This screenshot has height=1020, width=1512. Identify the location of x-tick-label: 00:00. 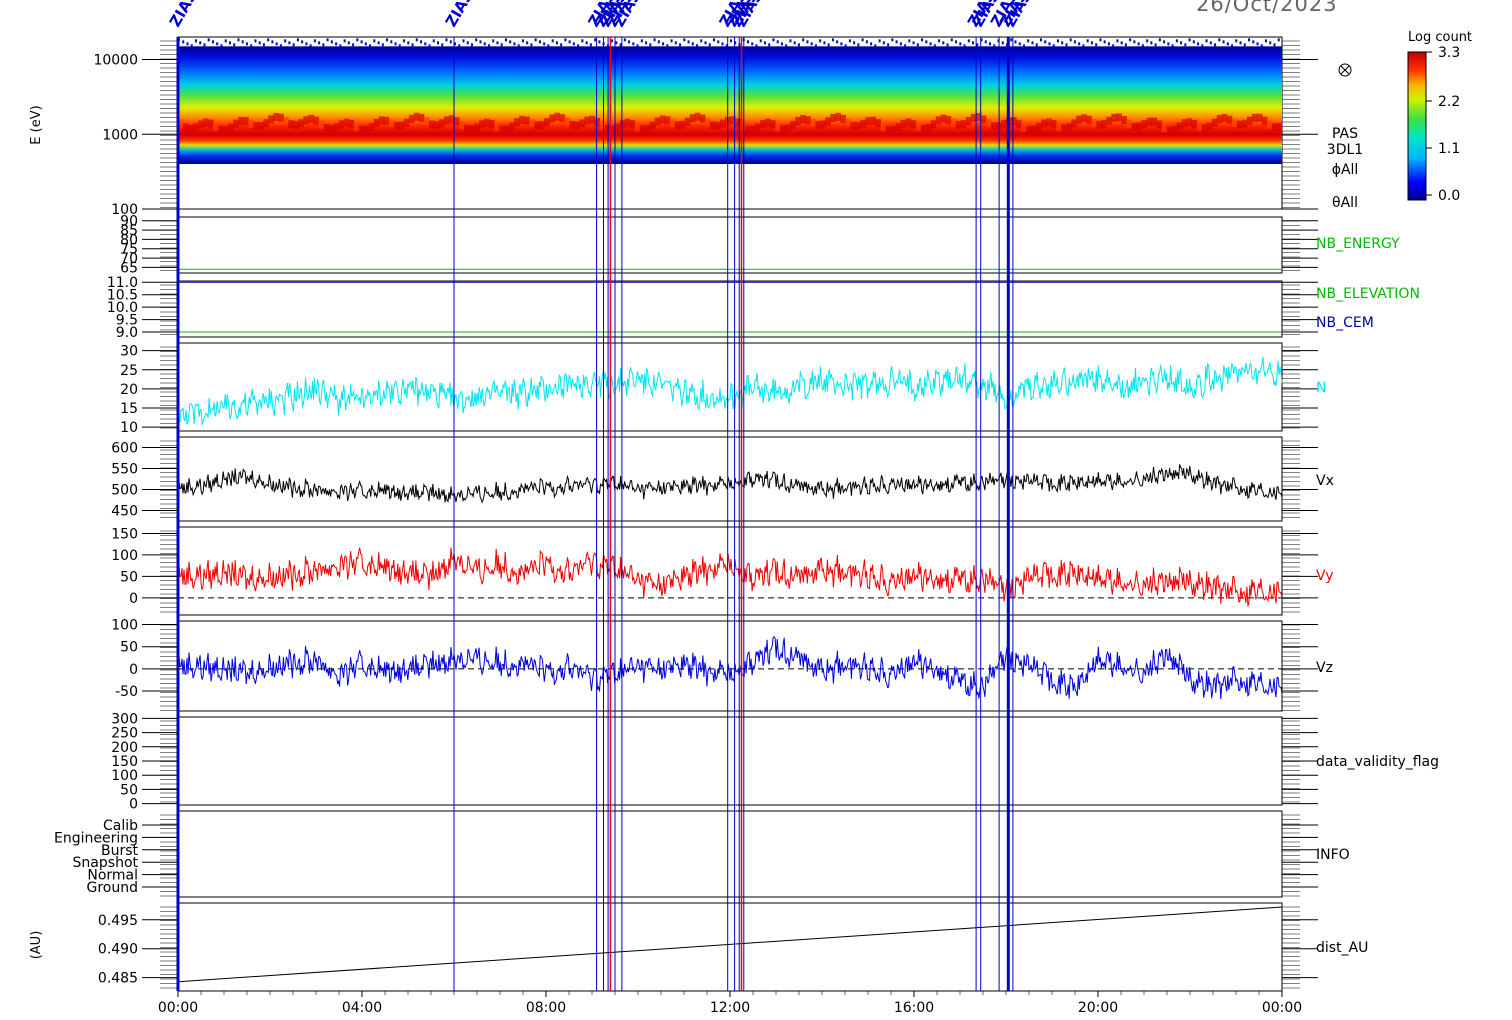
(1282, 1008).